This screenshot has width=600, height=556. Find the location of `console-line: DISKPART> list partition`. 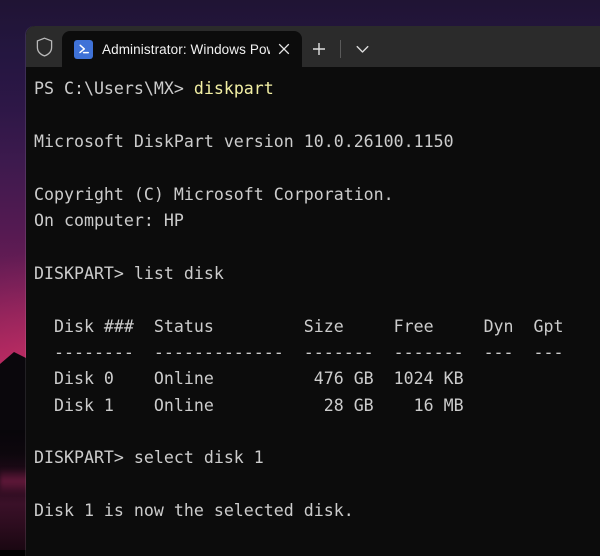

console-line: DISKPART> list partition is located at coordinates (317, 553).